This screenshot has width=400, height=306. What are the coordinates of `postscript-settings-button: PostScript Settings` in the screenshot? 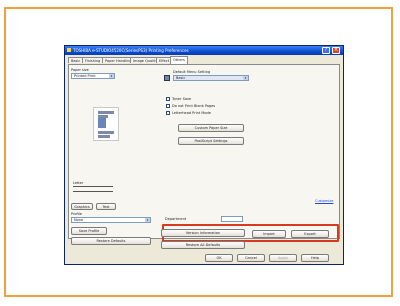 It's located at (211, 141).